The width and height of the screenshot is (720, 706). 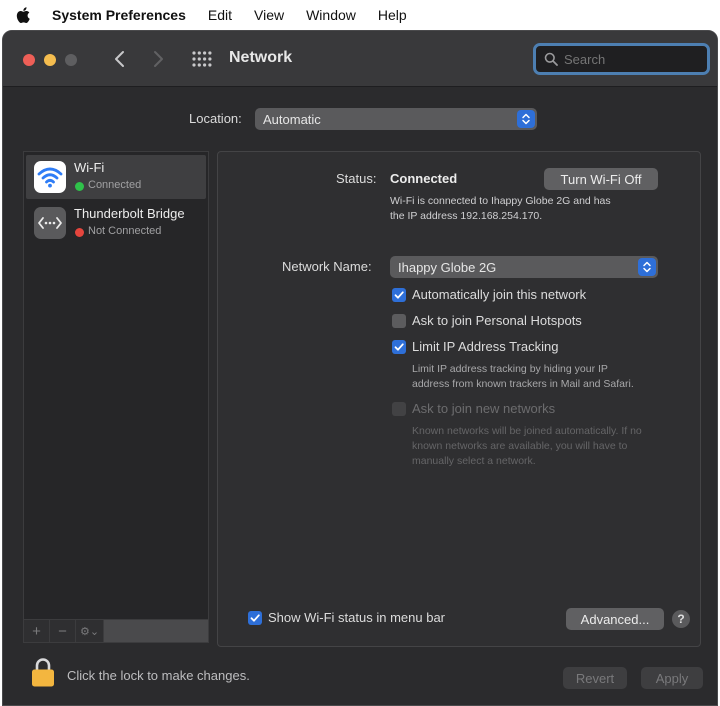 I want to click on search-field, so click(x=621, y=59).